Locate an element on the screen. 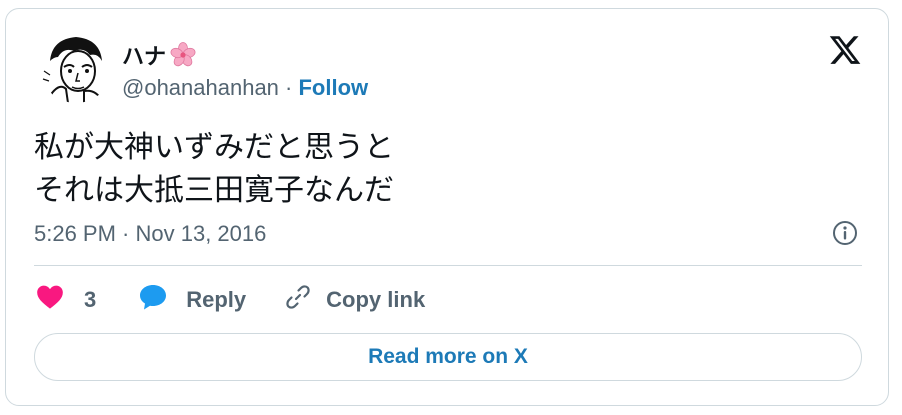 The width and height of the screenshot is (902, 415). action-bar: 3 Reply Copy link is located at coordinates (230, 300).